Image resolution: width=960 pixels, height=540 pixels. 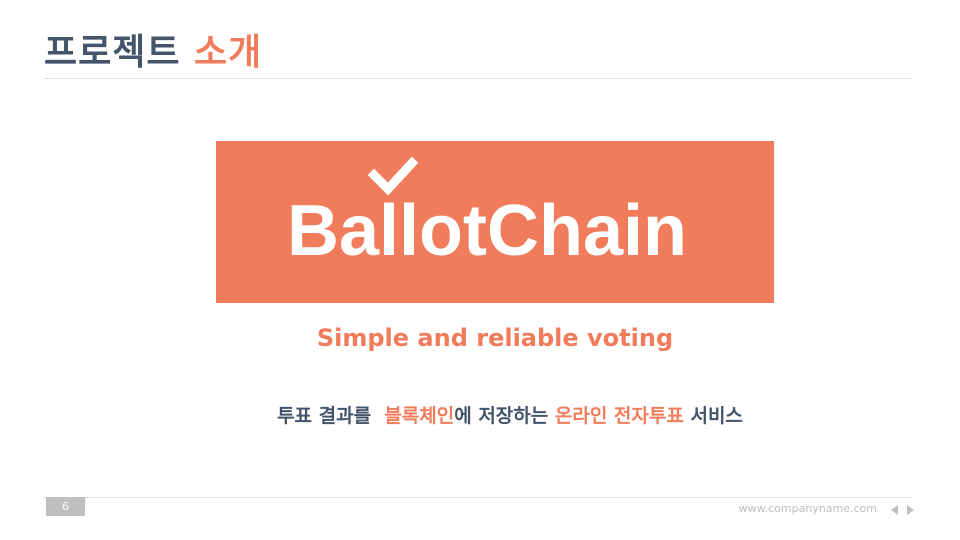 What do you see at coordinates (807, 508) in the screenshot?
I see `footer-website: www.companyname.com` at bounding box center [807, 508].